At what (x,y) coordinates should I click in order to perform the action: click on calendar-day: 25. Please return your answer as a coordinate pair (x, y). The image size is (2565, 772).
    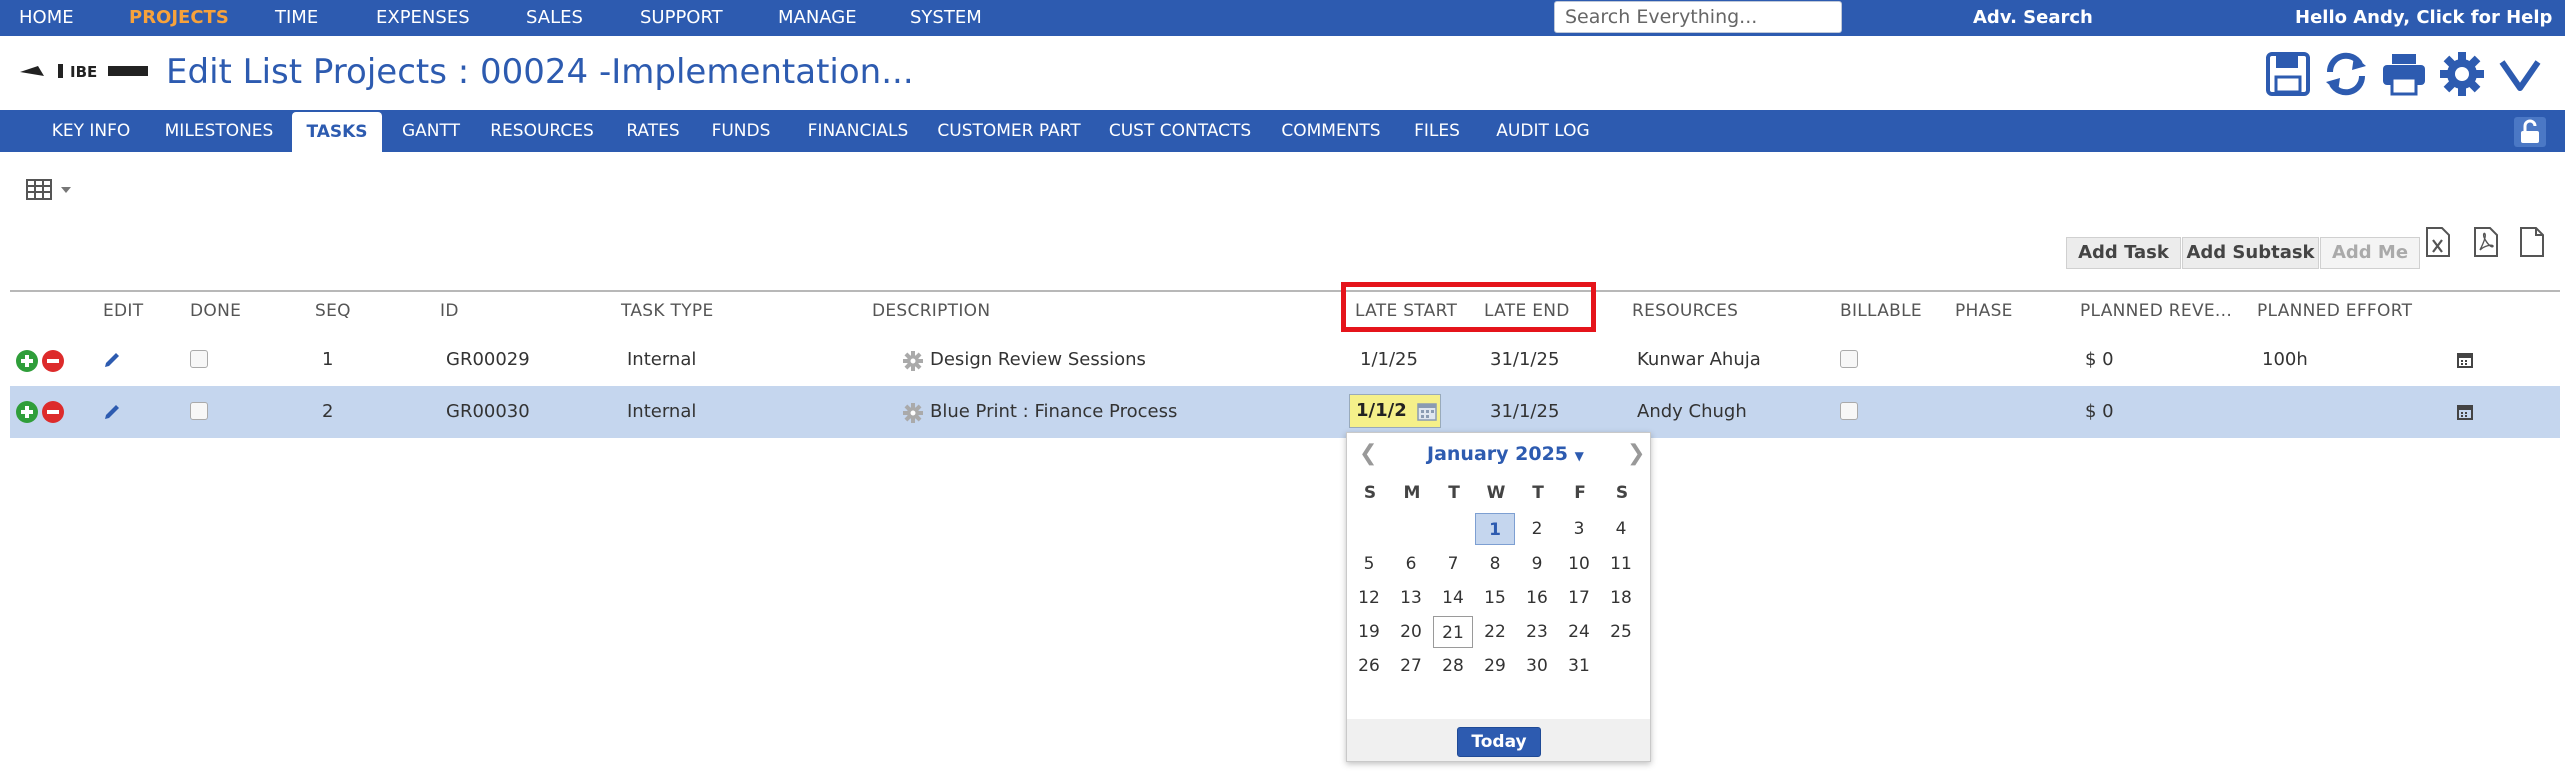
    Looking at the image, I should click on (1621, 632).